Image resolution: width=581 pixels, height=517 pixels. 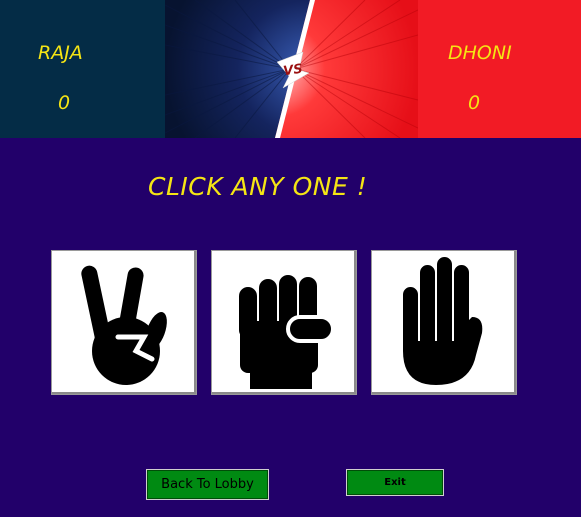 I want to click on player-two-score: 0, so click(x=474, y=103).